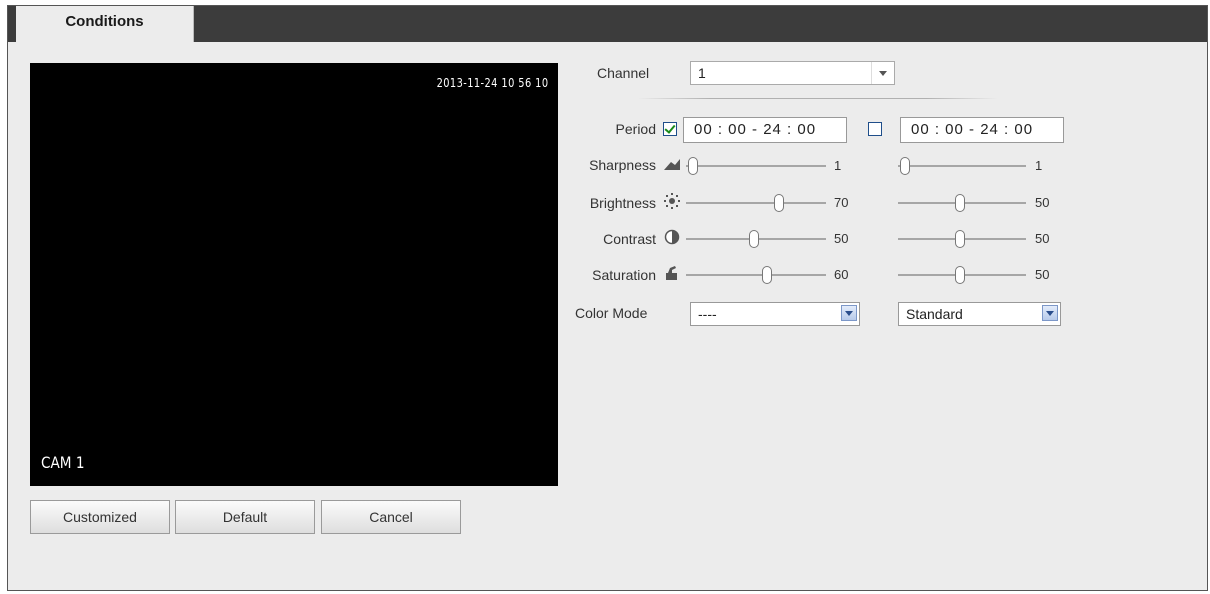 The height and width of the screenshot is (594, 1210). What do you see at coordinates (841, 202) in the screenshot?
I see `brightness-value-p1: 70` at bounding box center [841, 202].